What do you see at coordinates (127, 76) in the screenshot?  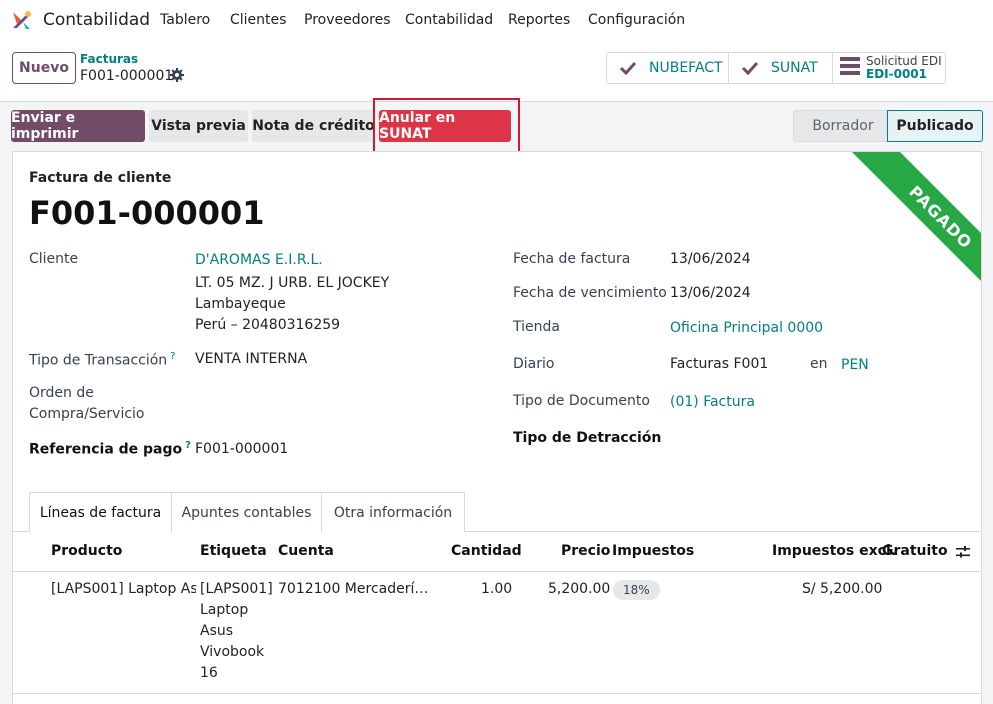 I see `breadcrumb-current: F001-000001` at bounding box center [127, 76].